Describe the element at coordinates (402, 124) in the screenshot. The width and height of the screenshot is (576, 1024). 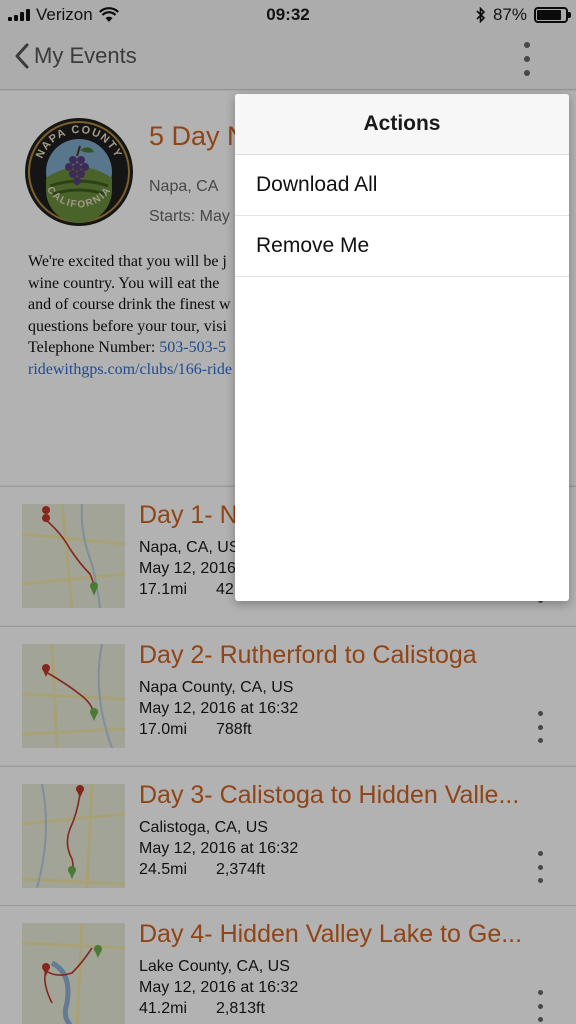
I see `actions-title: Actions` at that location.